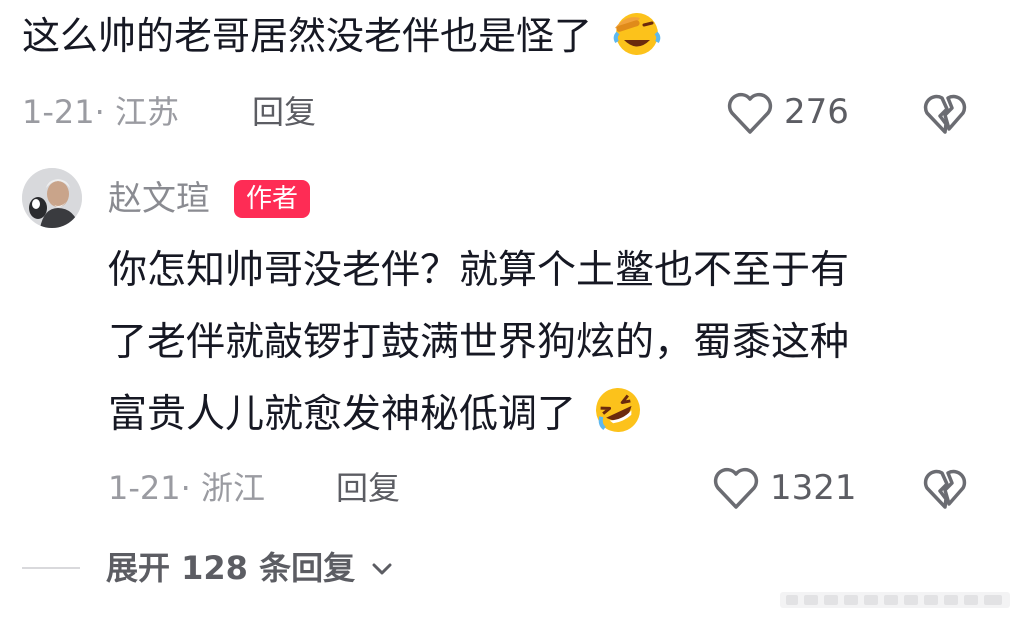 The image size is (1020, 624). Describe the element at coordinates (637, 40) in the screenshot. I see `laughing-emoji-icon` at that location.